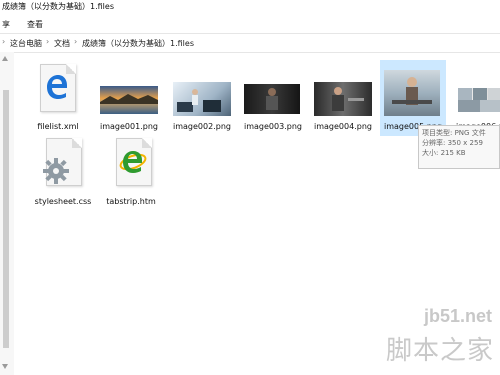  Describe the element at coordinates (6, 219) in the screenshot. I see `scrollbar-thumb` at that location.